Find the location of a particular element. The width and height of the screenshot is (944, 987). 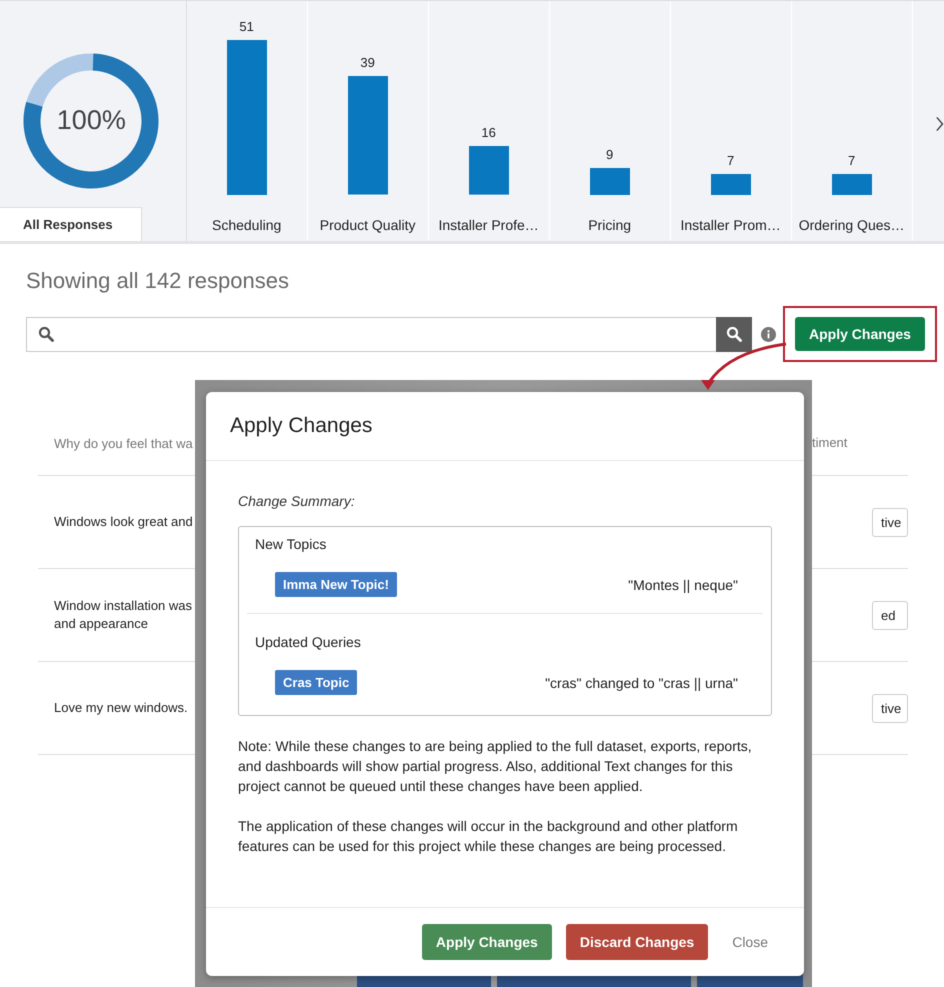

section-heading: New Topics is located at coordinates (291, 544).